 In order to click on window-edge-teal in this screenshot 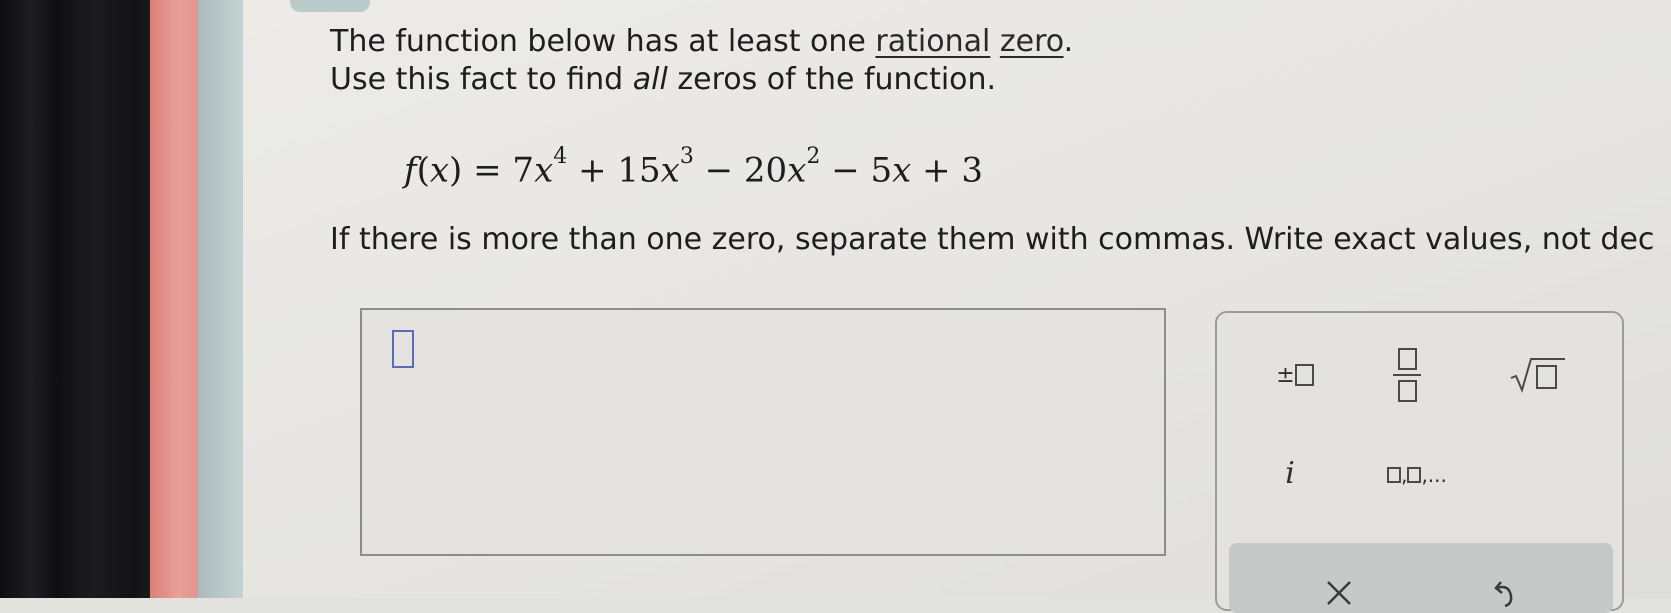, I will do `click(220, 299)`.